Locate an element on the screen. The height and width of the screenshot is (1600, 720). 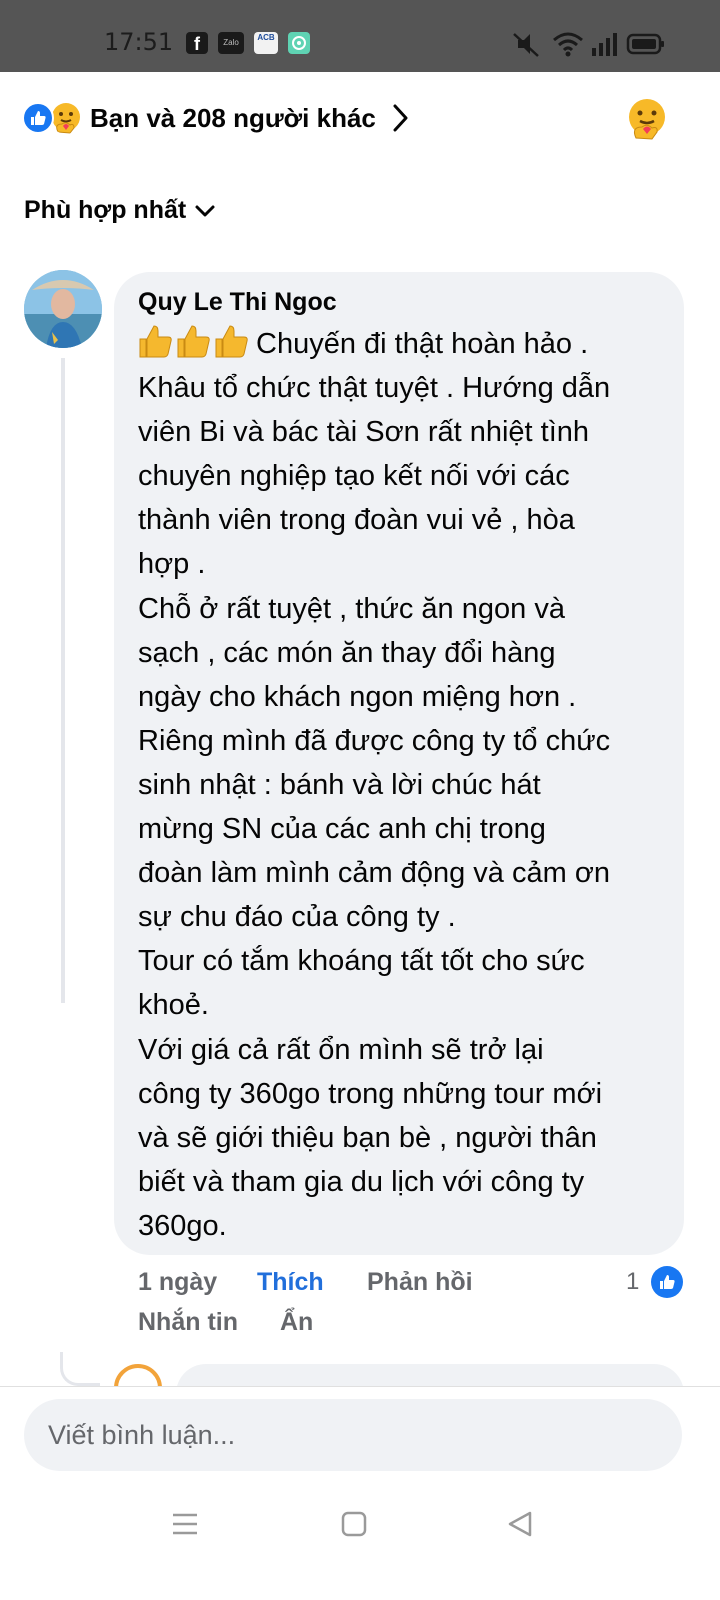
care-react-button-icon is located at coordinates (647, 119).